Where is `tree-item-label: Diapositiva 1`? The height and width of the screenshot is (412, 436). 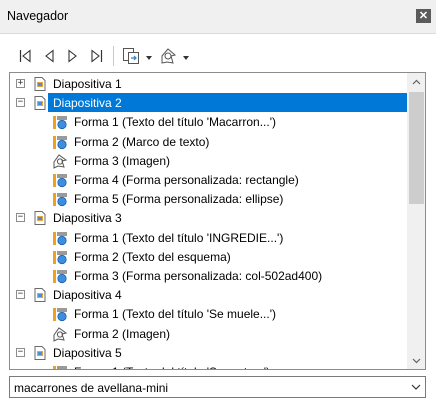 tree-item-label: Diapositiva 1 is located at coordinates (87, 84).